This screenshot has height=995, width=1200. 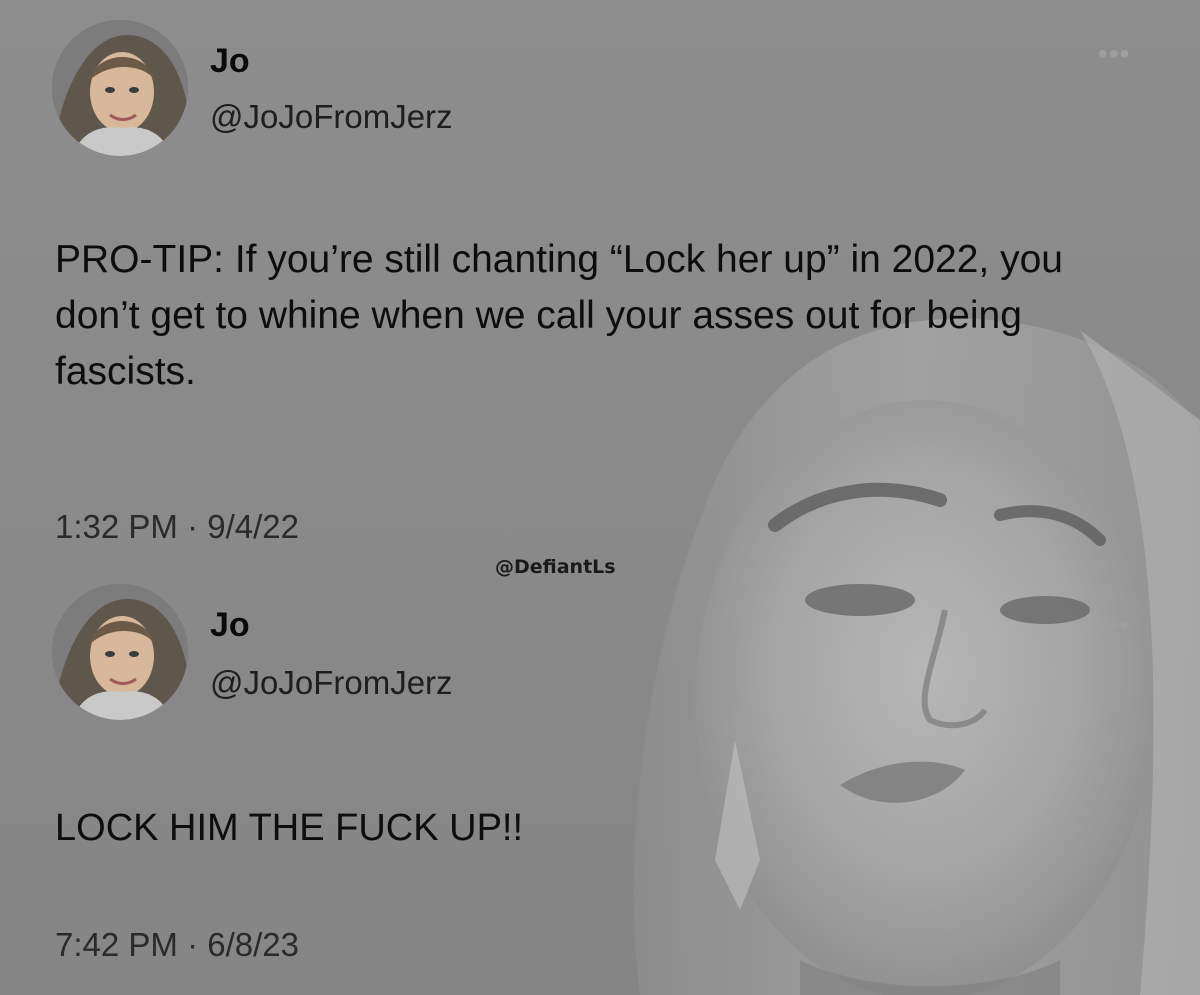 I want to click on tweet-timestamp: 7:42 PM · 6/8/23, so click(x=177, y=945).